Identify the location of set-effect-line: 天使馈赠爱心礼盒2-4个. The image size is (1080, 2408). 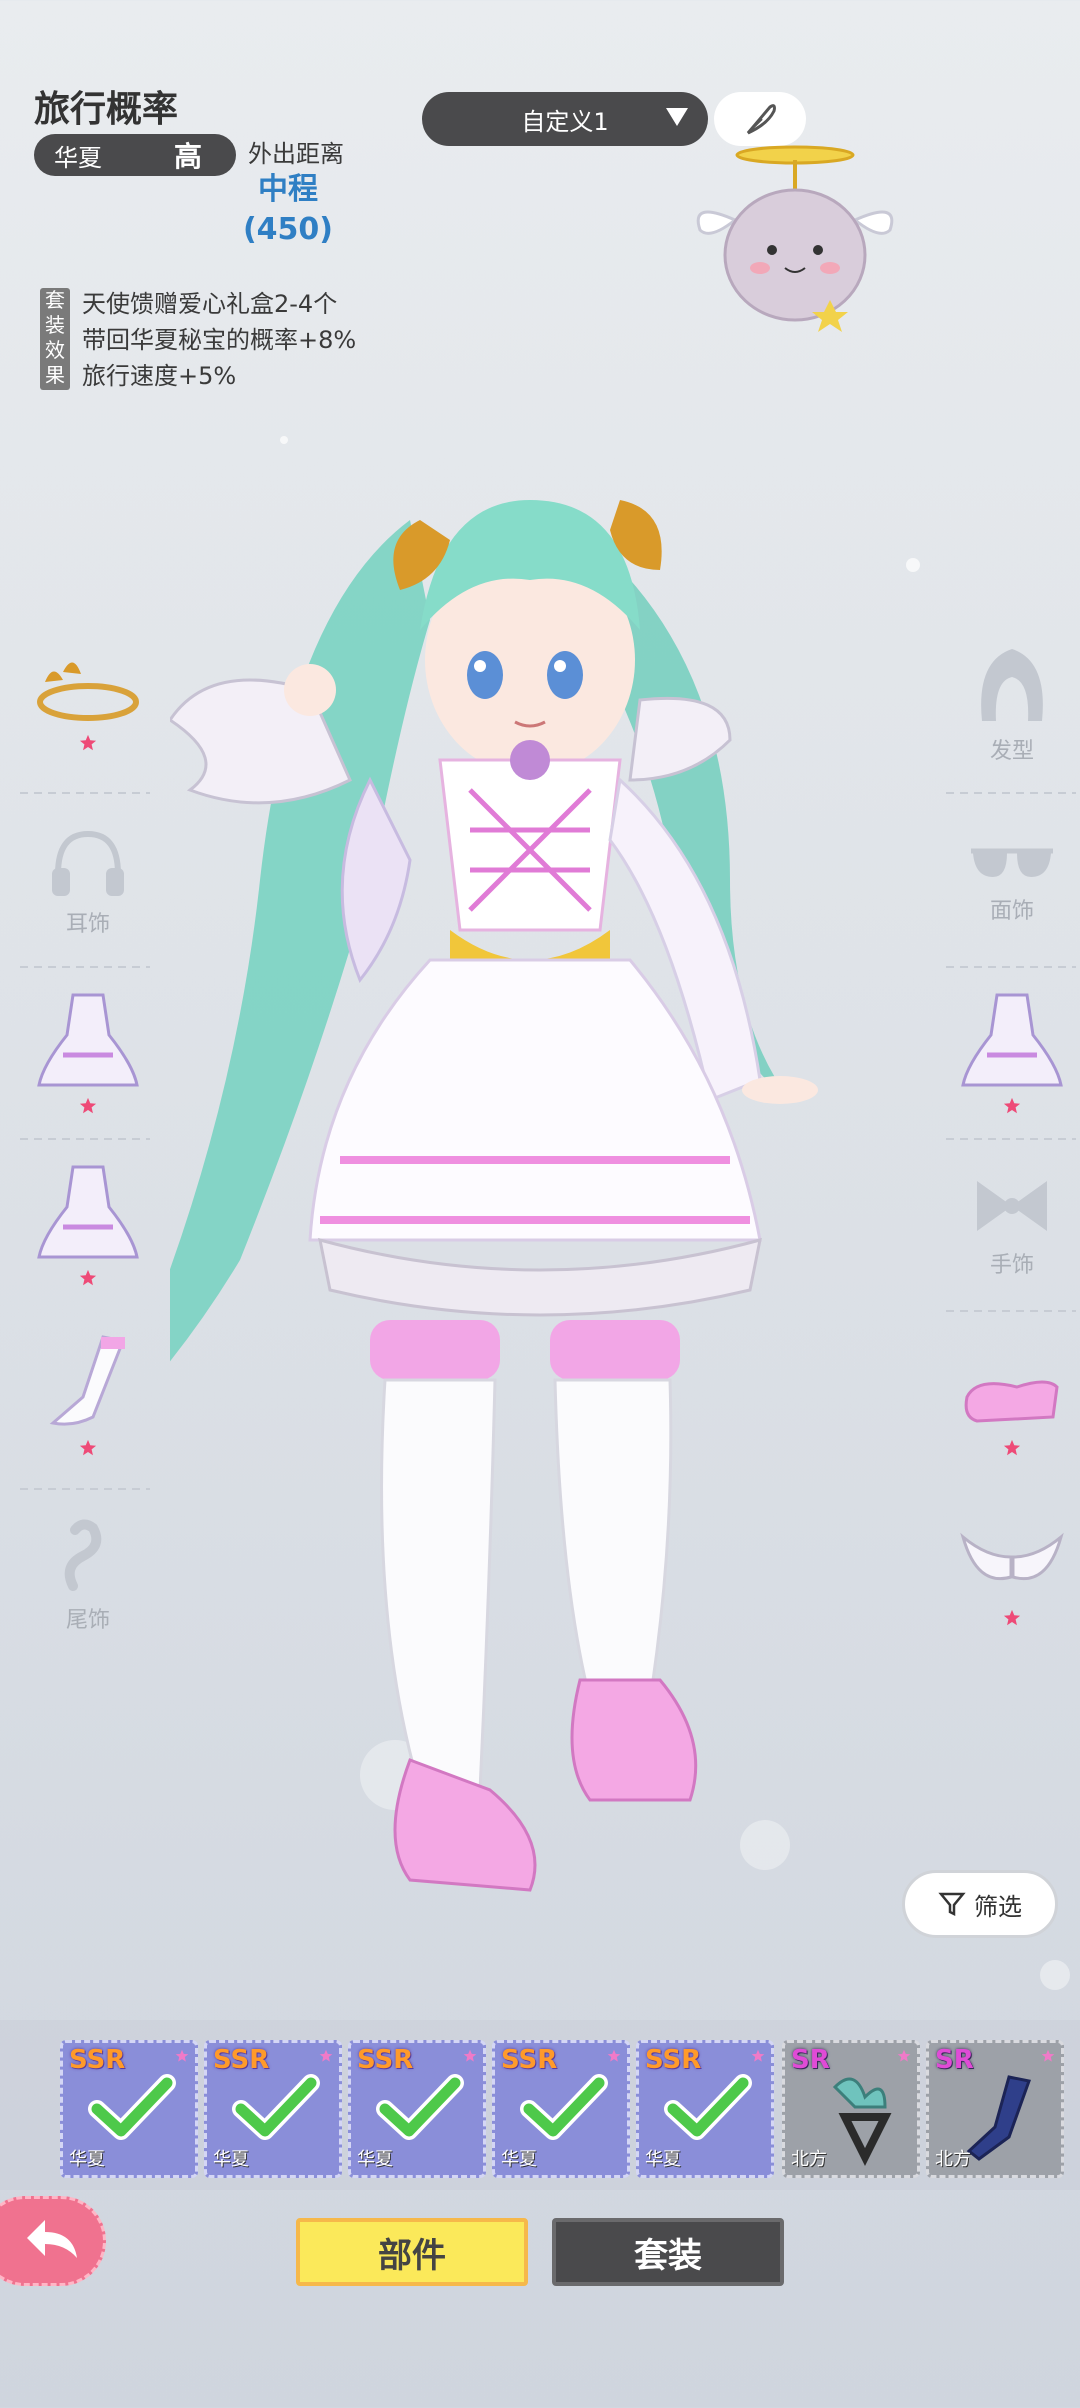
(210, 304).